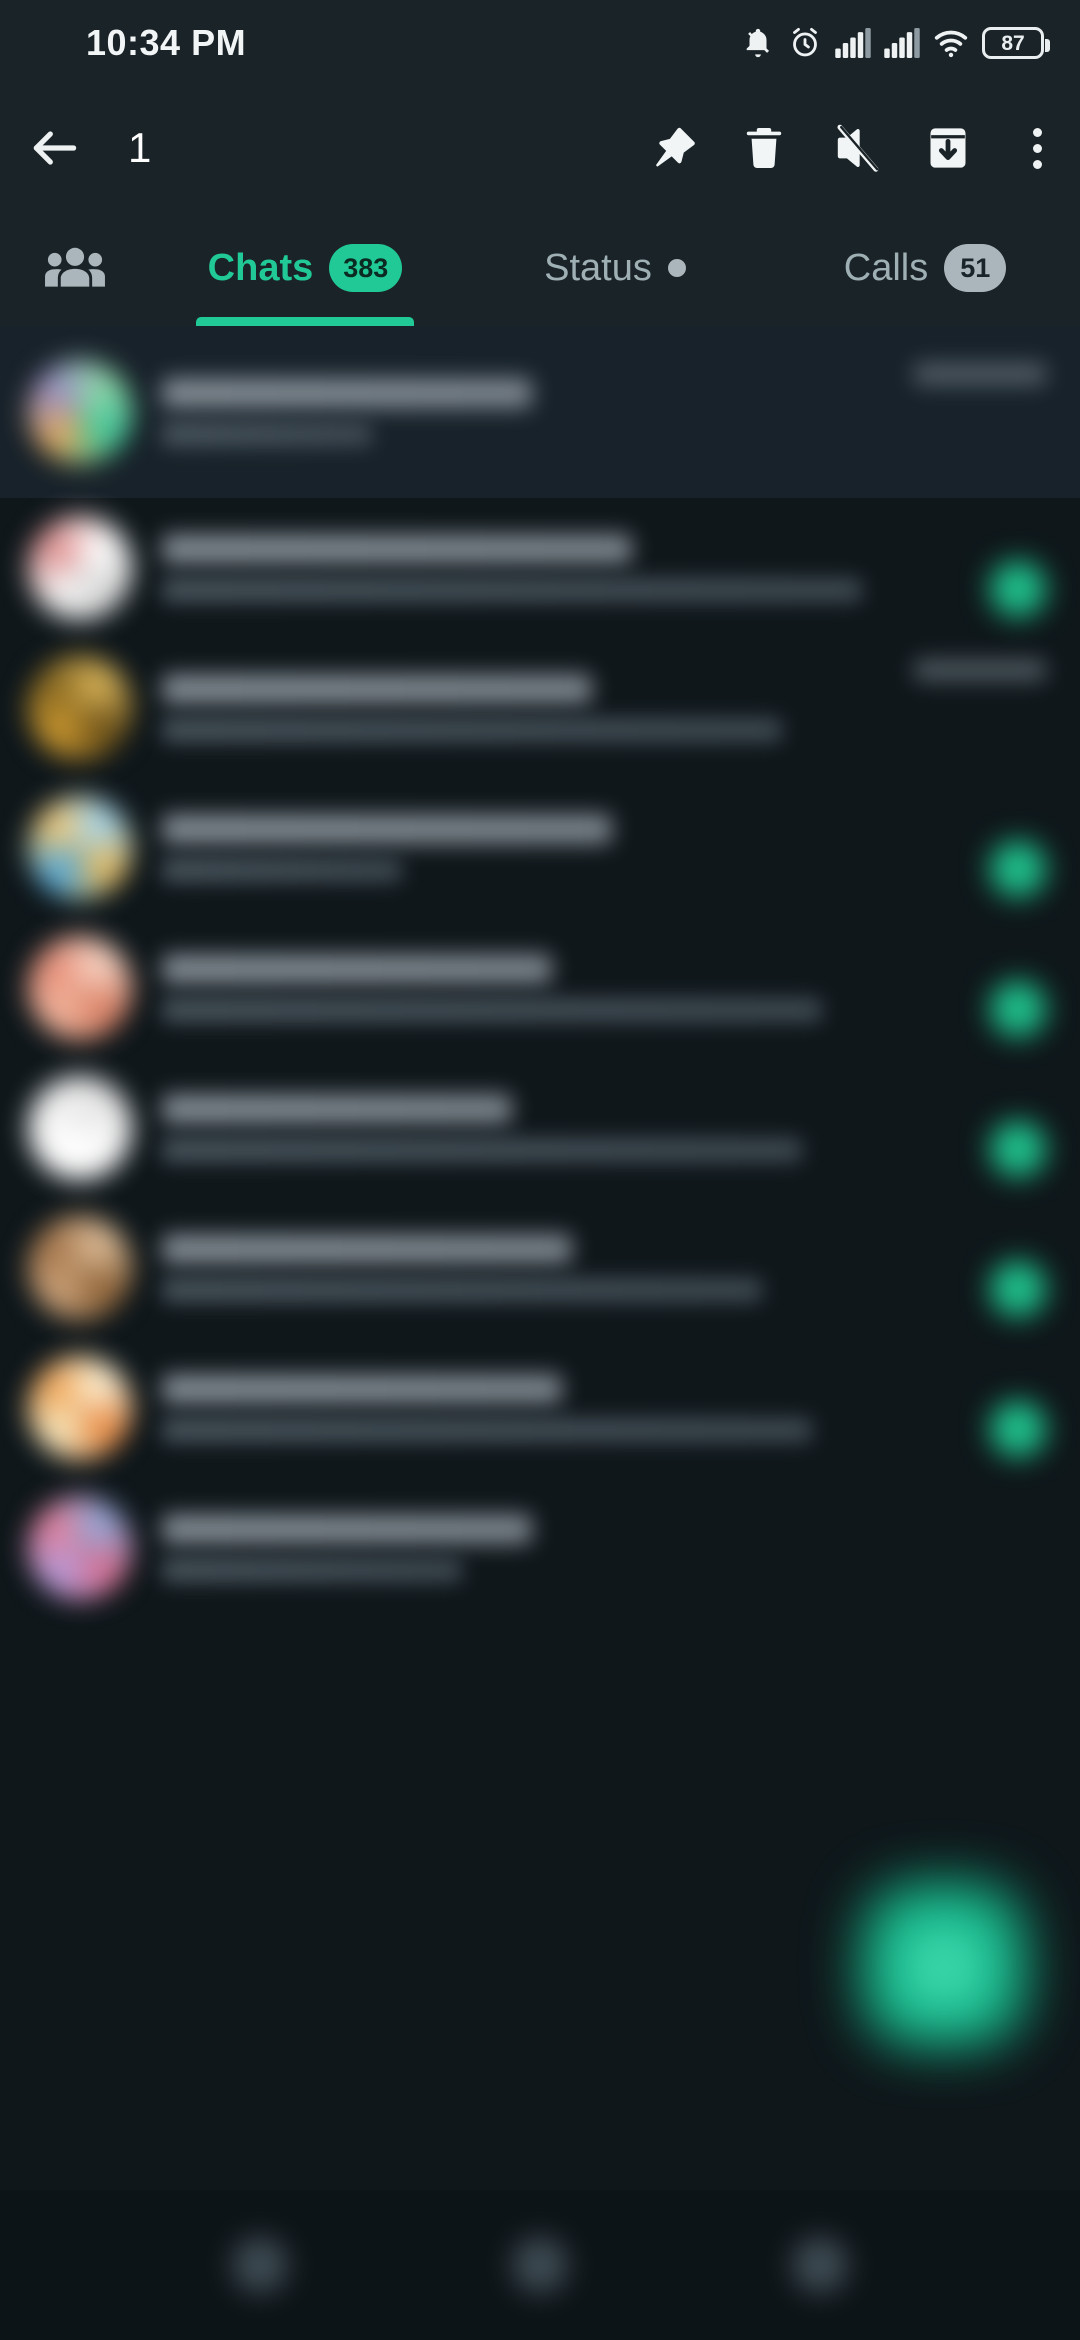 This screenshot has height=2340, width=1080. I want to click on pin-icon, so click(675, 147).